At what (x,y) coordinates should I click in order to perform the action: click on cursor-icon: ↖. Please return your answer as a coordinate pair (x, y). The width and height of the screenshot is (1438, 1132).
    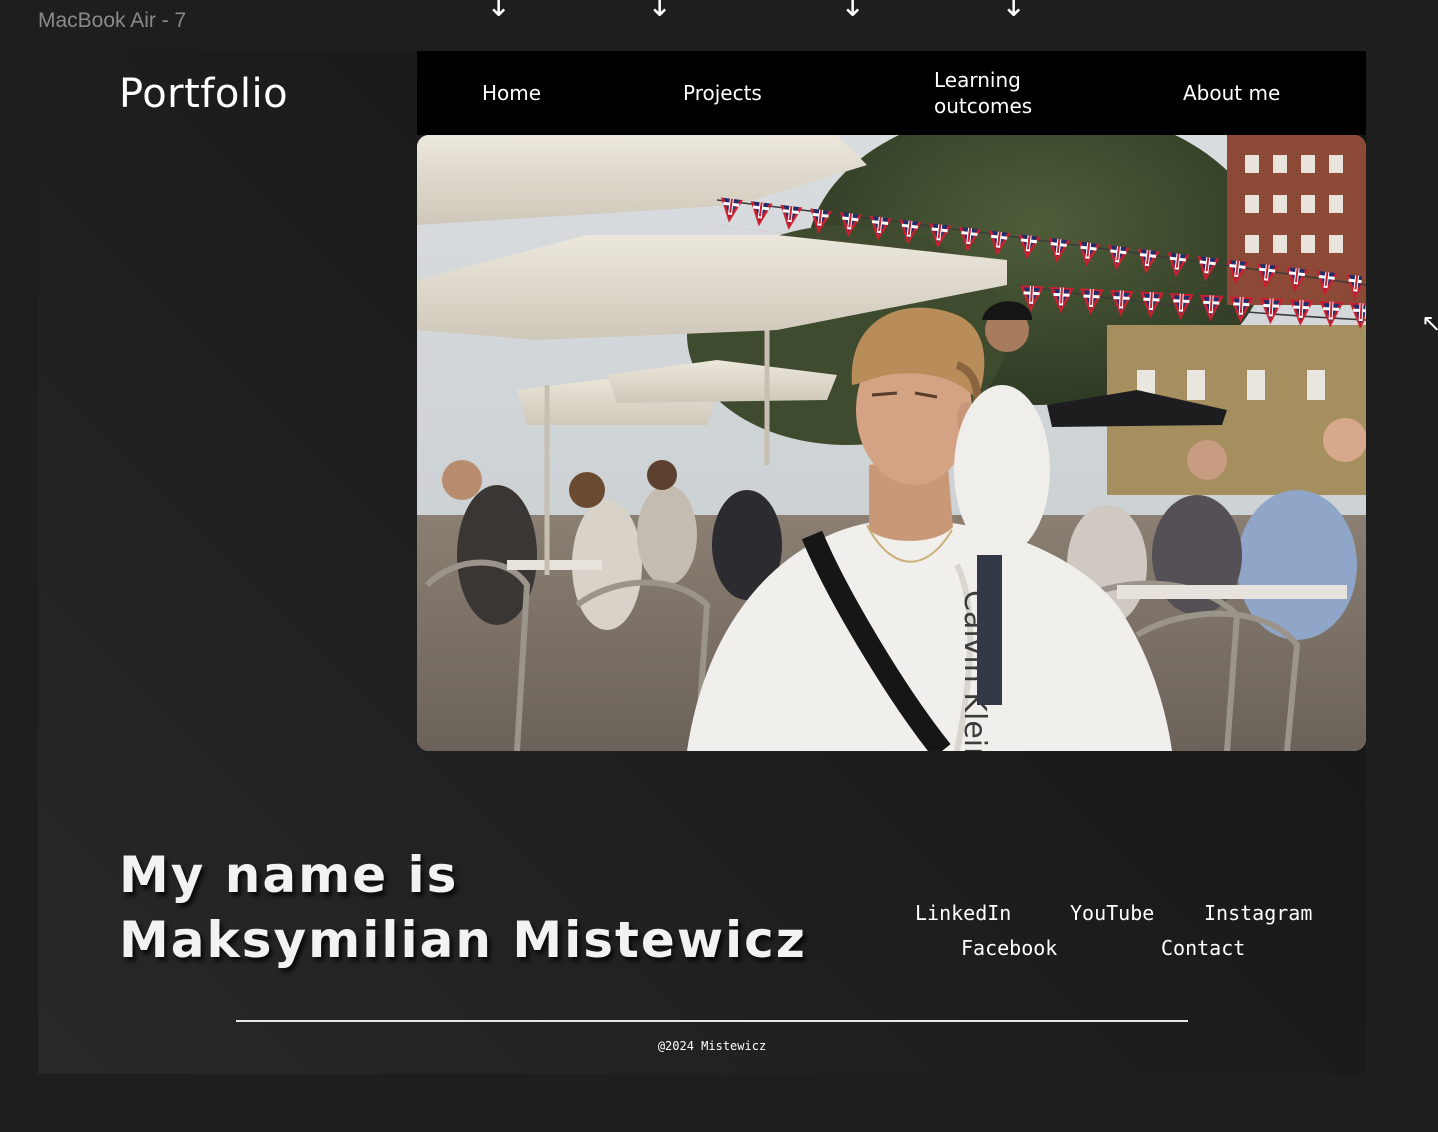
    Looking at the image, I should click on (1429, 323).